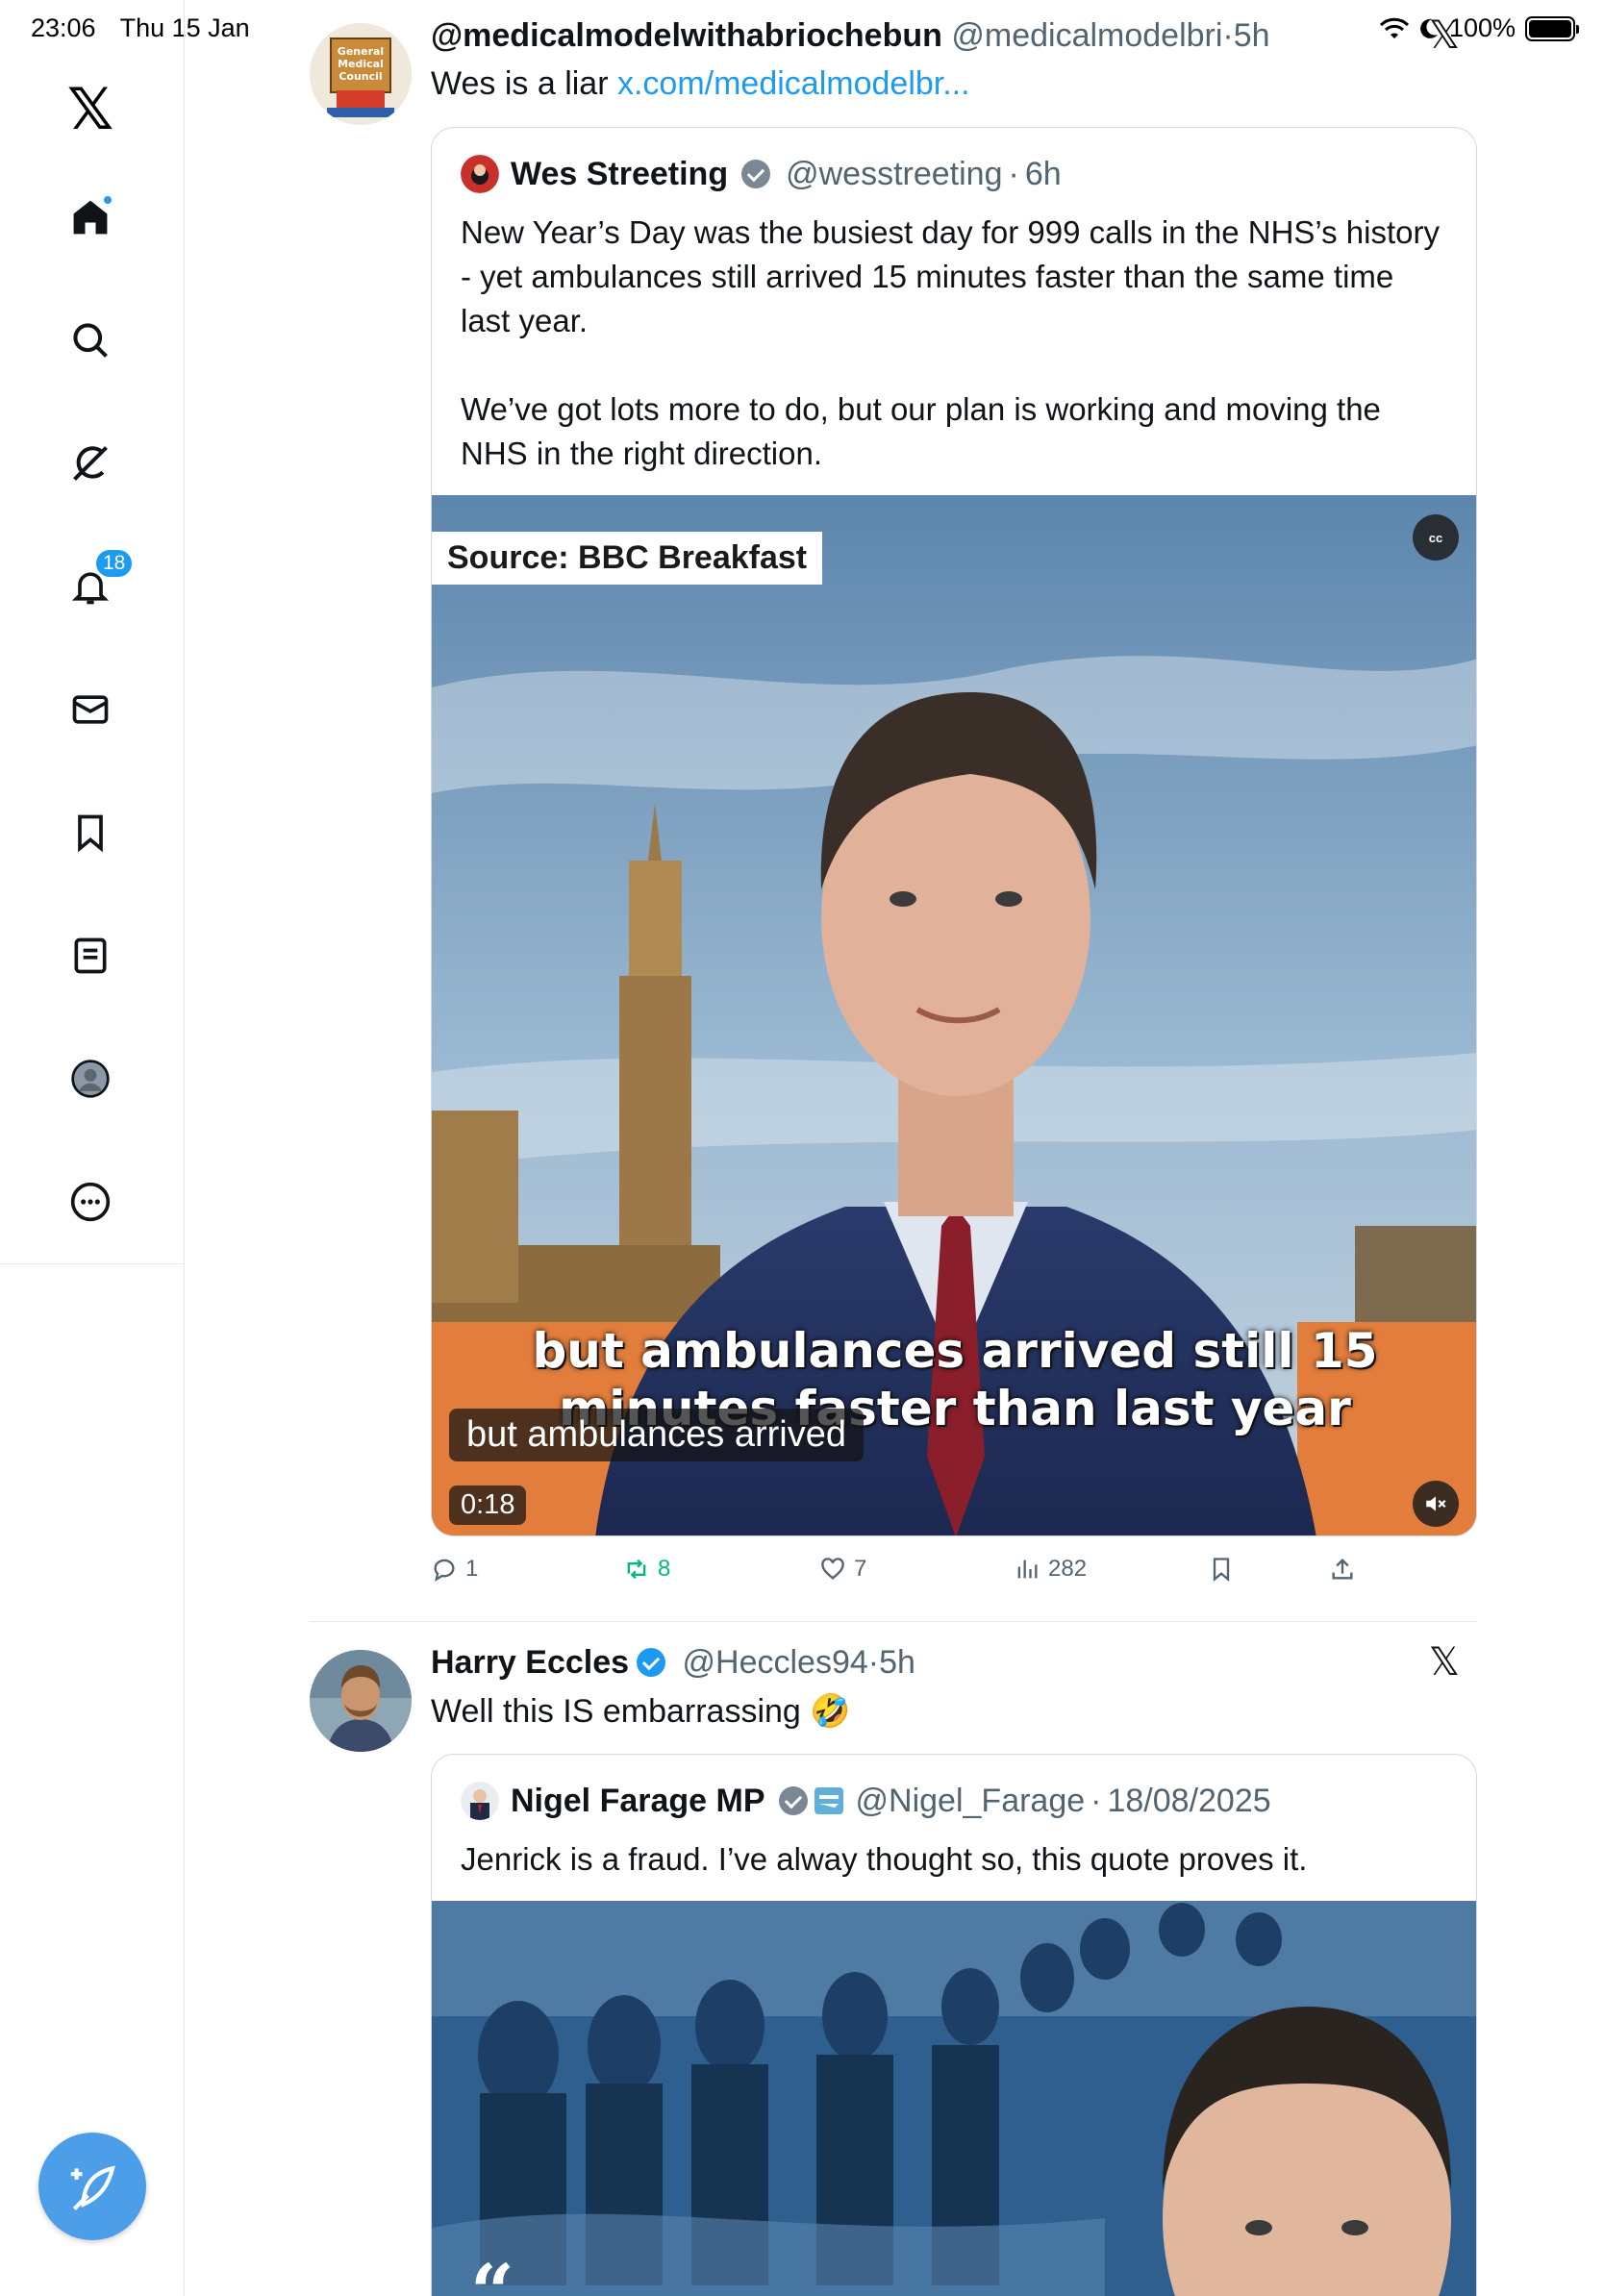  What do you see at coordinates (444, 1570) in the screenshot?
I see `reply-icon` at bounding box center [444, 1570].